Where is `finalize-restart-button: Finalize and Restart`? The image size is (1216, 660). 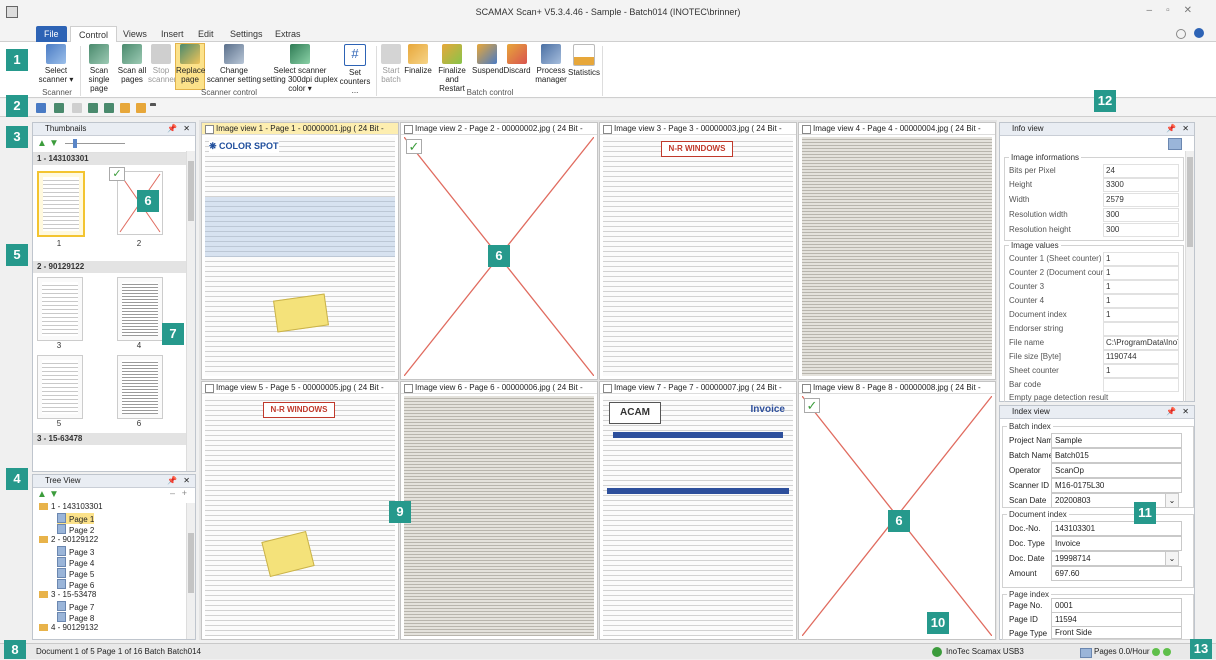 finalize-restart-button: Finalize and Restart is located at coordinates (452, 68).